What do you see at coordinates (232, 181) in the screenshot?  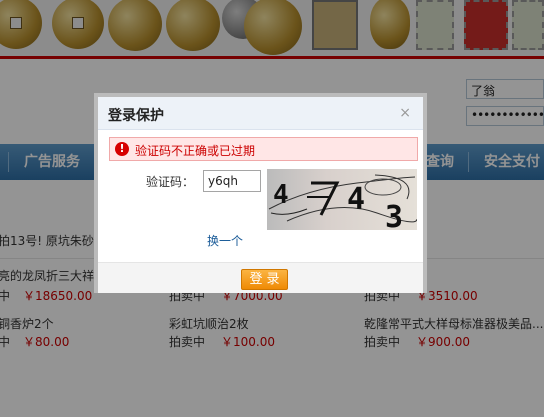 I see `captcha-input` at bounding box center [232, 181].